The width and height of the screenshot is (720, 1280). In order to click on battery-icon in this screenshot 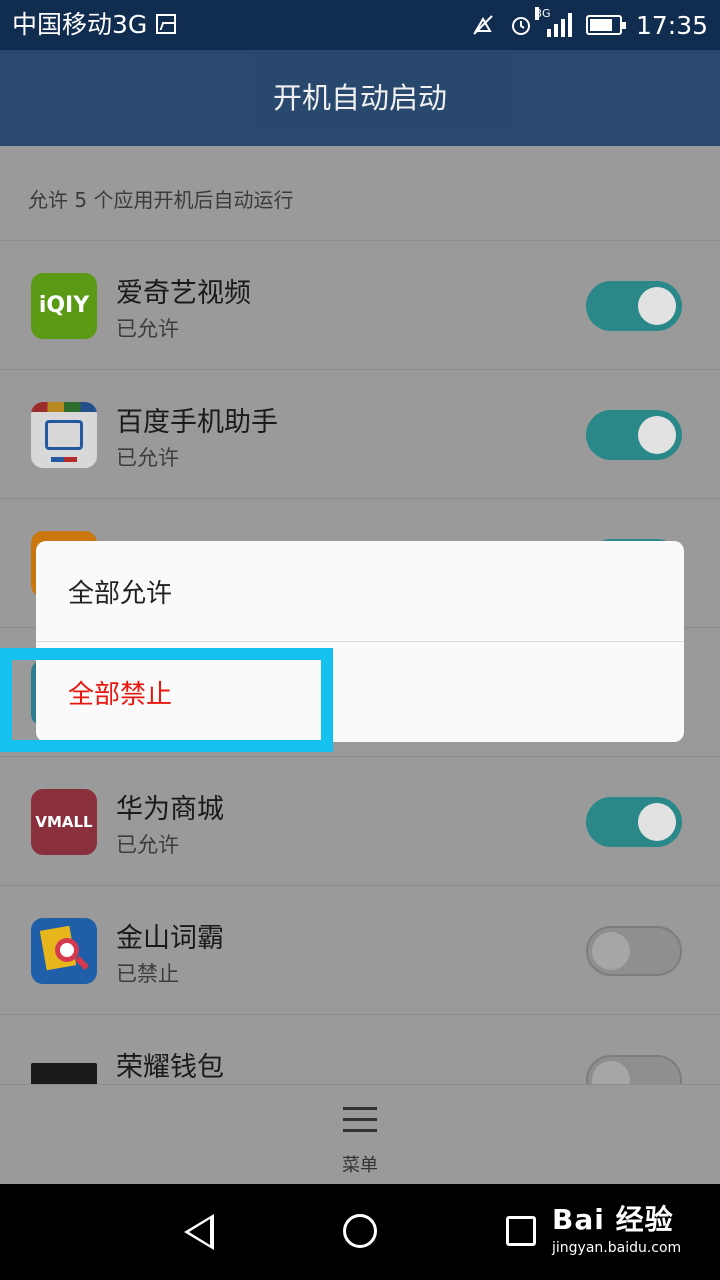, I will do `click(605, 25)`.